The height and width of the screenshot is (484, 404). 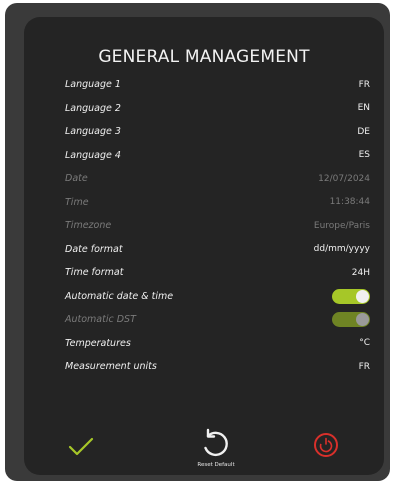 What do you see at coordinates (218, 203) in the screenshot?
I see `setting-row-time: Time 11:38:44` at bounding box center [218, 203].